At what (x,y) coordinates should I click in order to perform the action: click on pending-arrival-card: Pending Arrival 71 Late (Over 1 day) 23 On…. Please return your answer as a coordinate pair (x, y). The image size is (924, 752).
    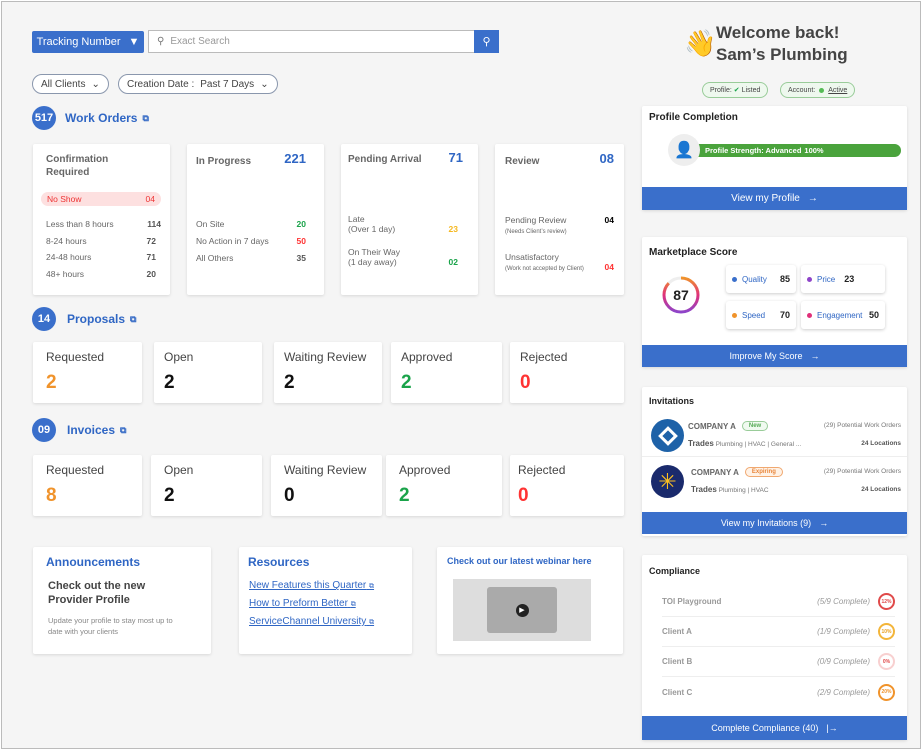
    Looking at the image, I should click on (409, 219).